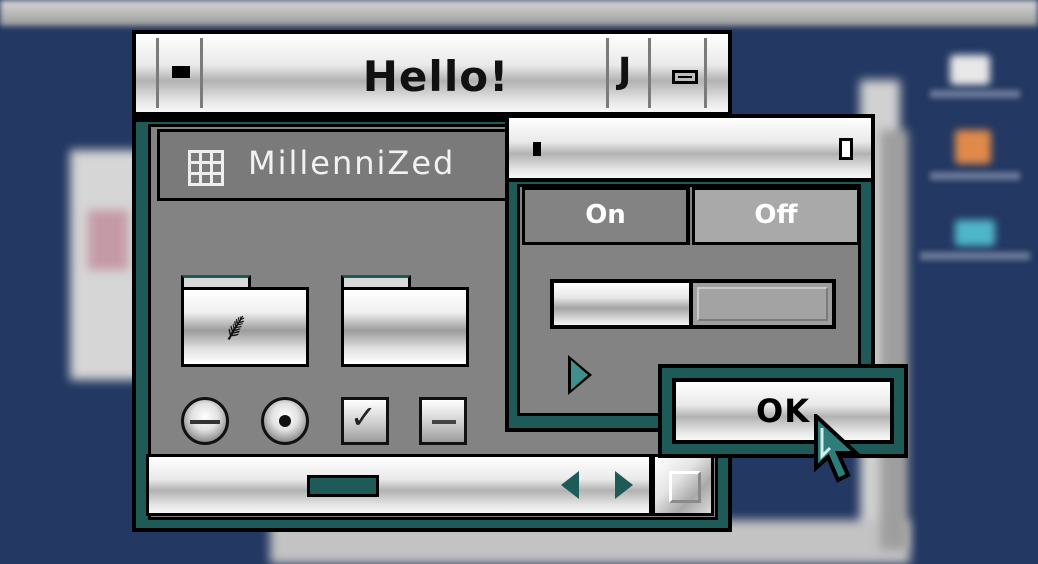 The image size is (1038, 564). What do you see at coordinates (399, 485) in the screenshot?
I see `horizontal-scrollbar` at bounding box center [399, 485].